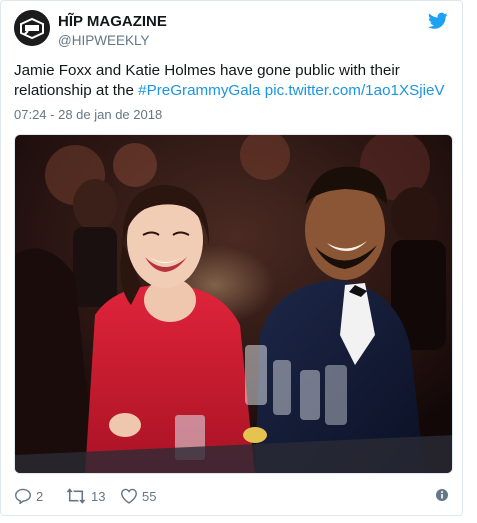  I want to click on heart-icon, so click(129, 496).